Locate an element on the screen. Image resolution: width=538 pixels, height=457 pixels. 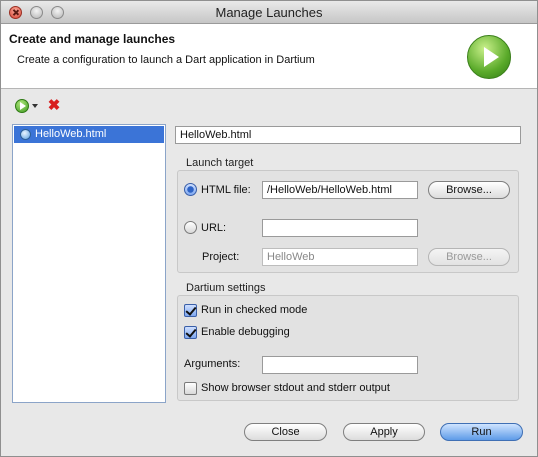
delete-icon: ✖ is located at coordinates (54, 105).